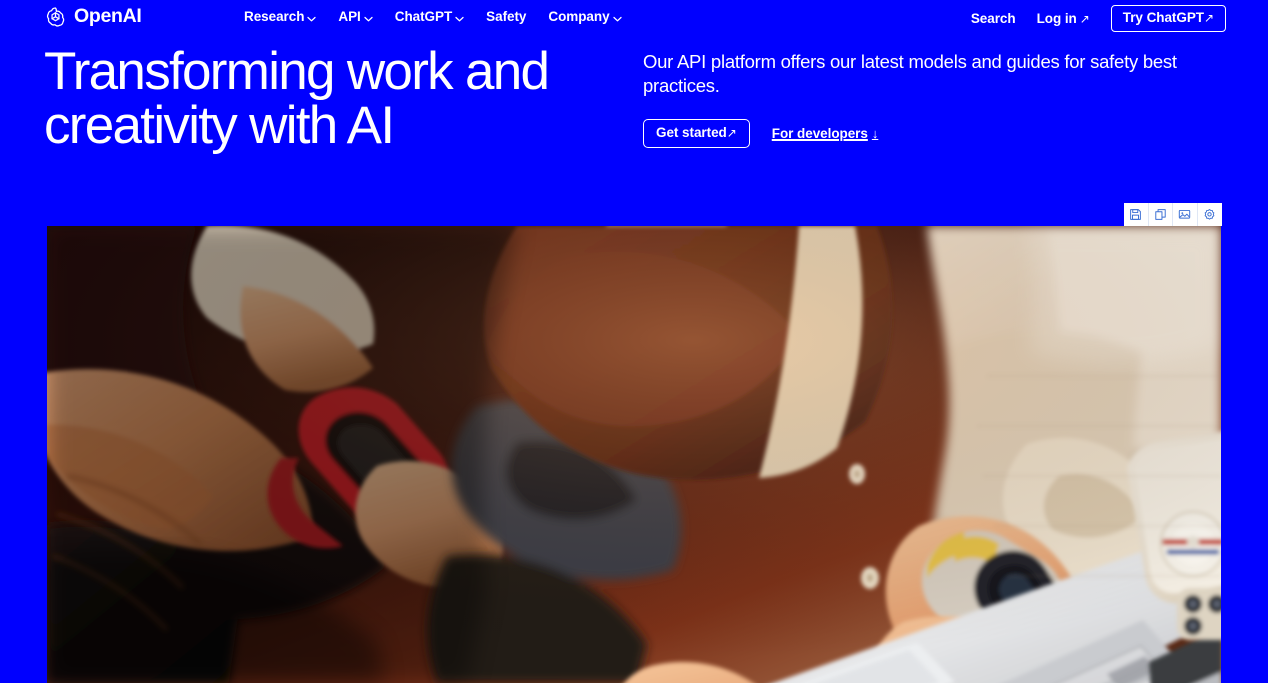 The height and width of the screenshot is (683, 1268). Describe the element at coordinates (423, 16) in the screenshot. I see `nav-item-label: ChatGPT` at that location.